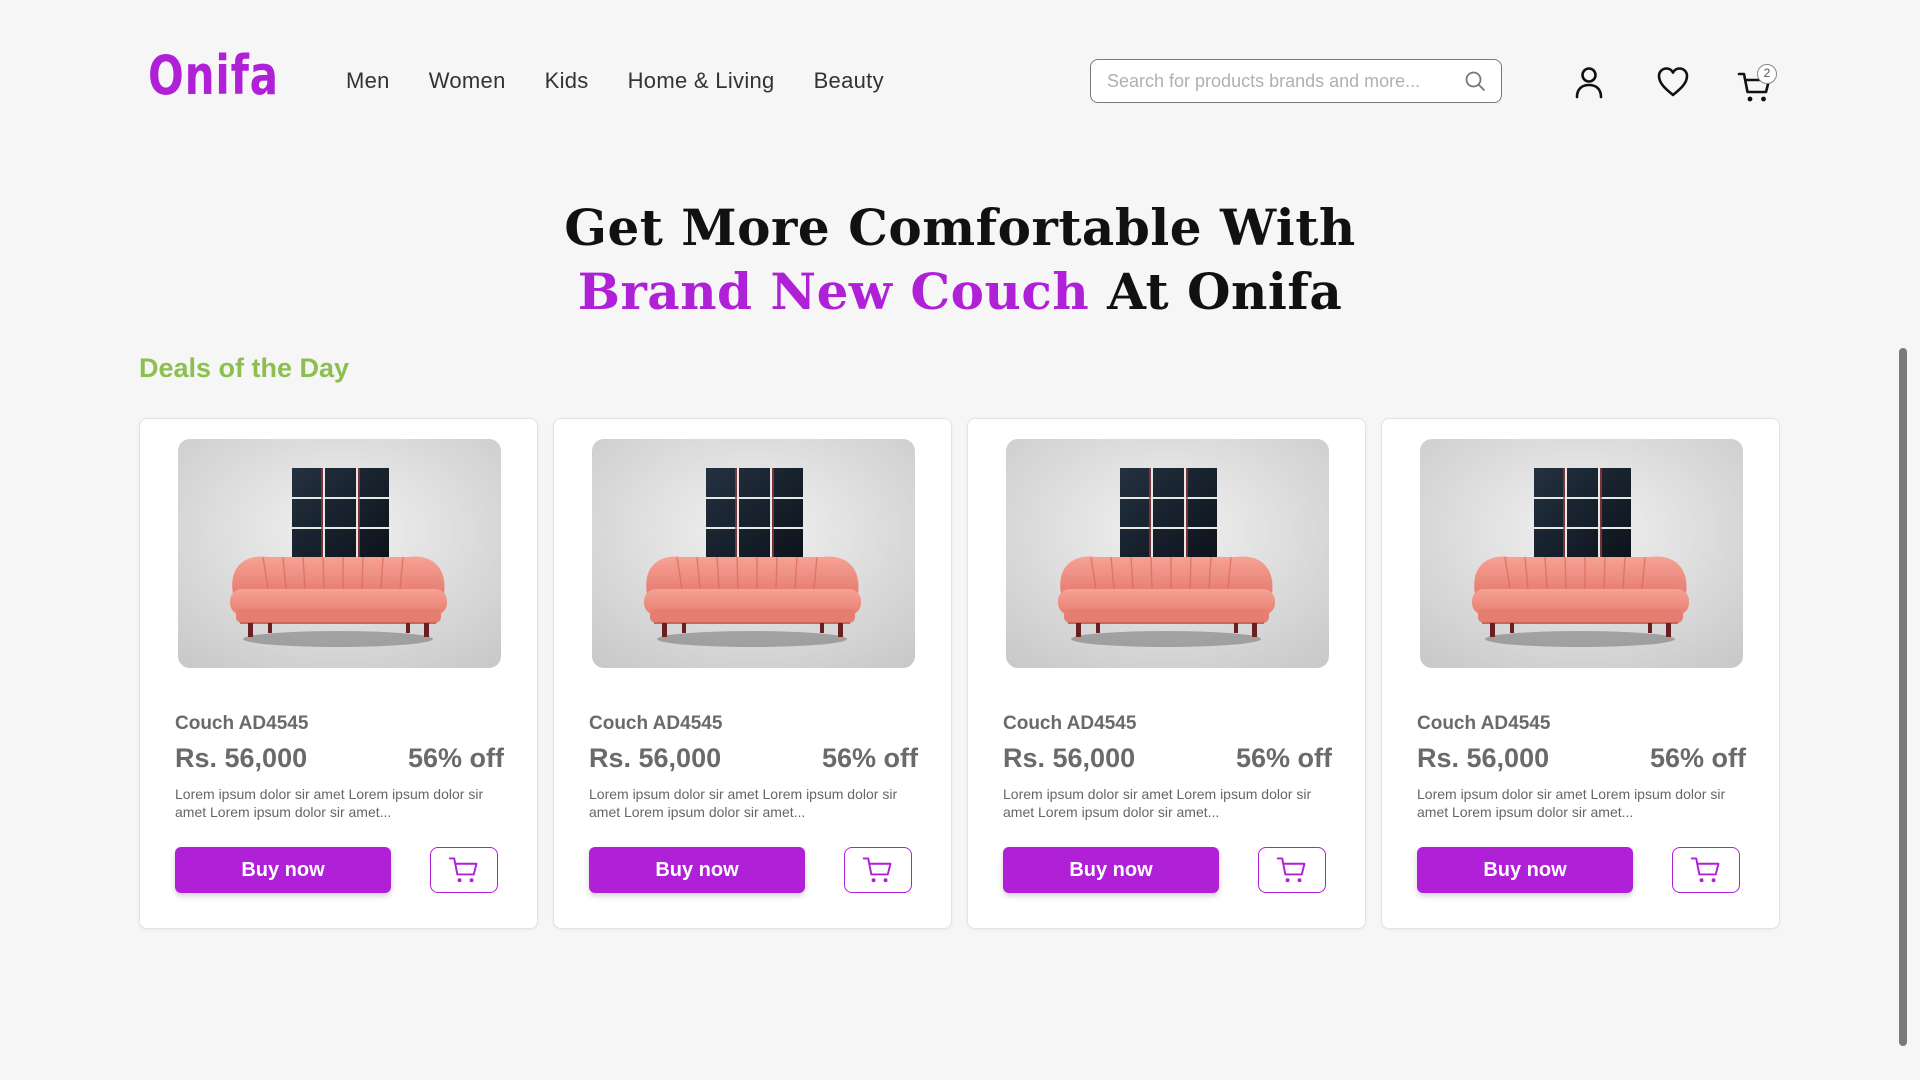 The image size is (1920, 1080). I want to click on hero-accent-text: Brand New Couch, so click(833, 291).